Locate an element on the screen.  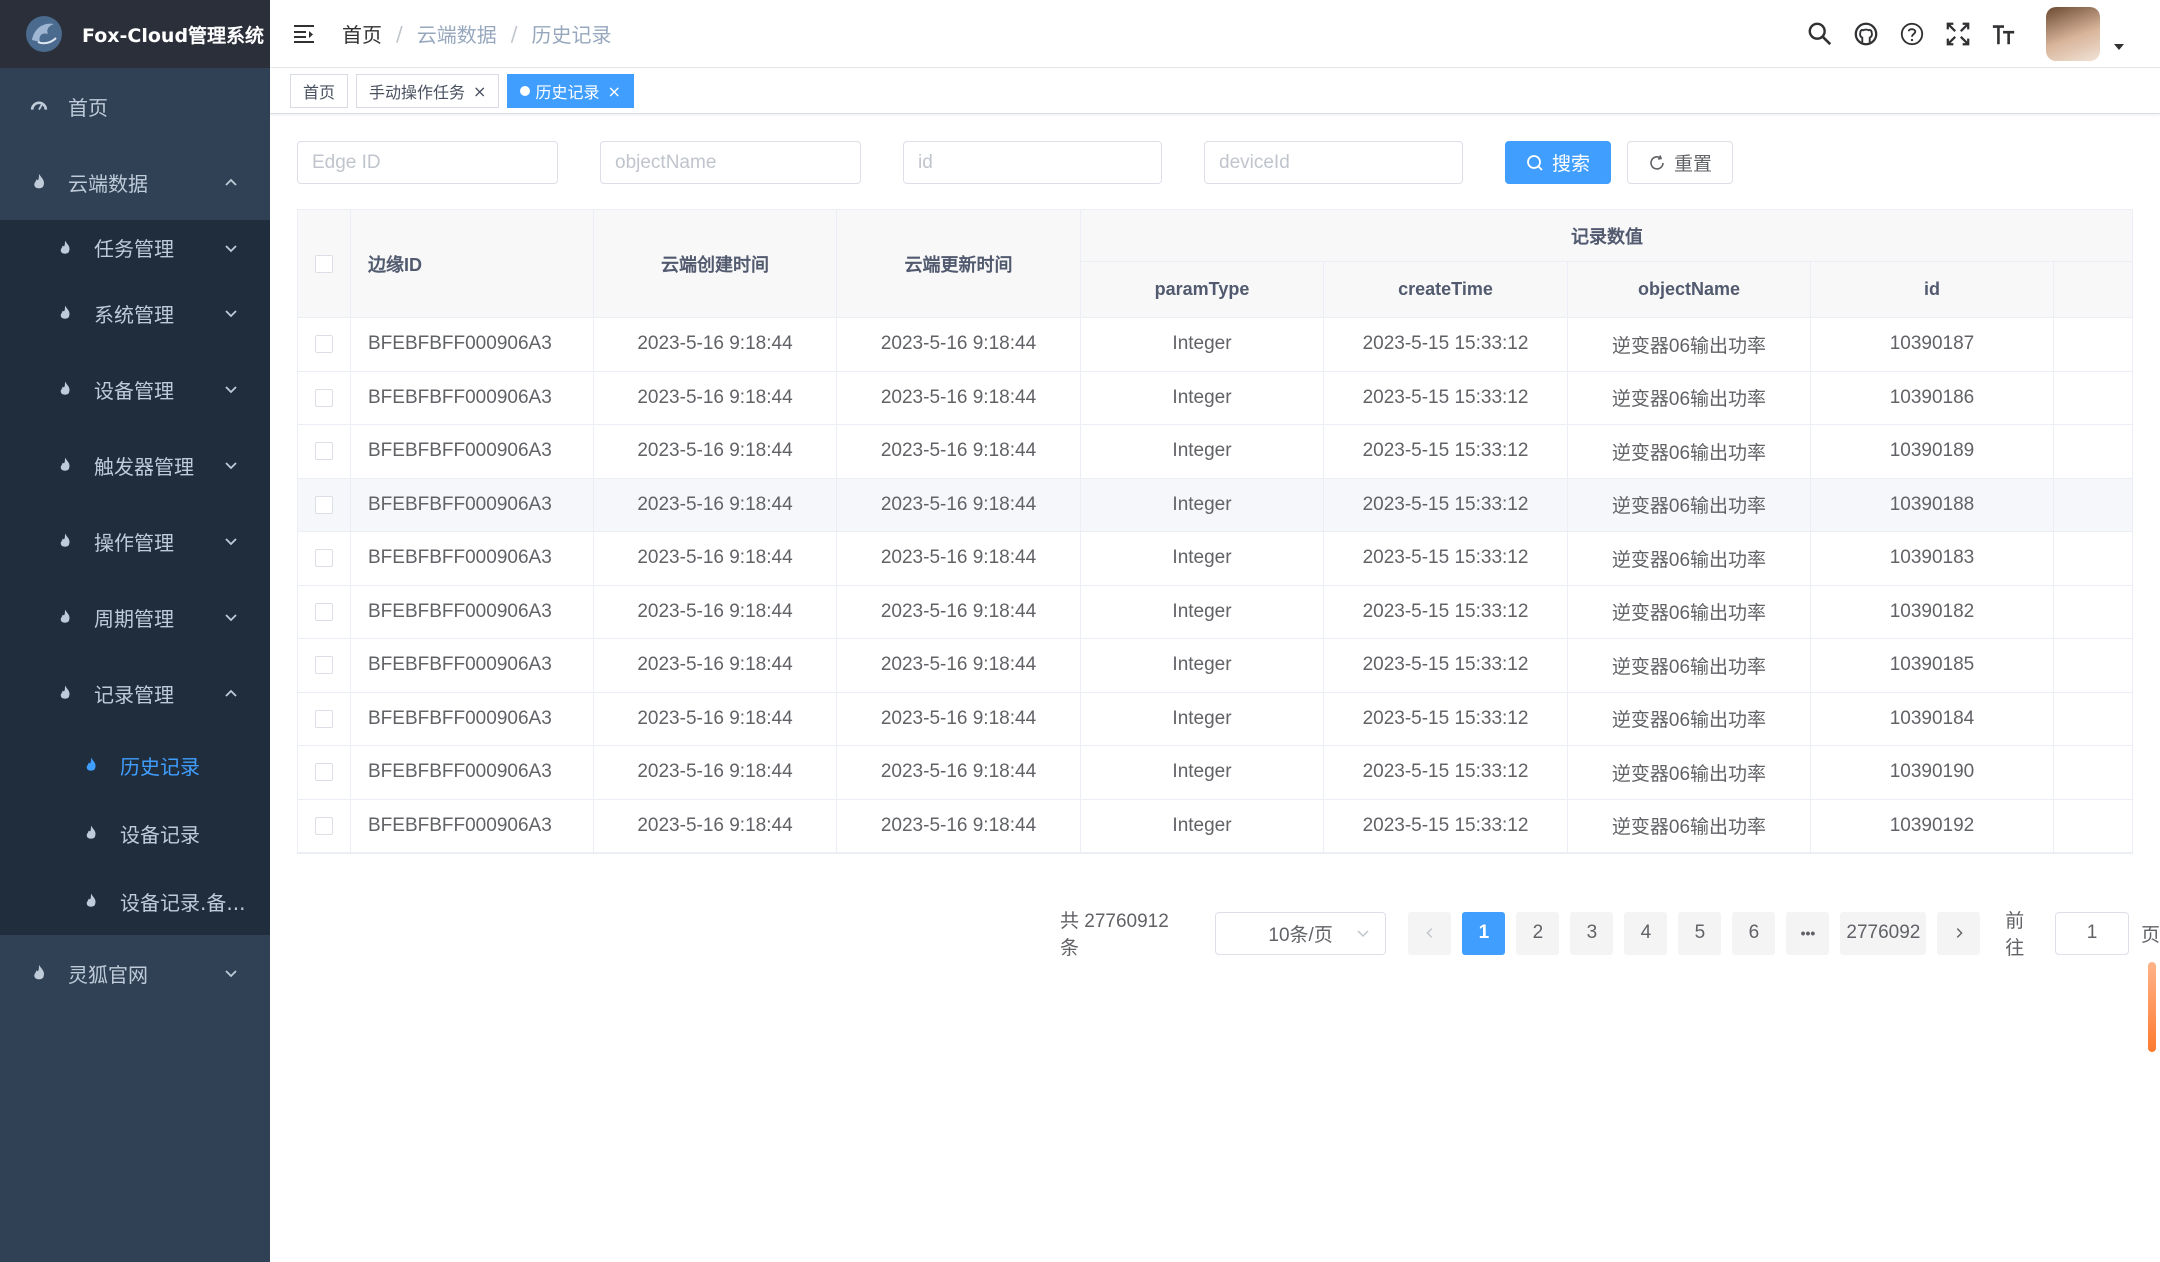
sidebar-item-official-site: 灵狐官网 is located at coordinates (135, 973).